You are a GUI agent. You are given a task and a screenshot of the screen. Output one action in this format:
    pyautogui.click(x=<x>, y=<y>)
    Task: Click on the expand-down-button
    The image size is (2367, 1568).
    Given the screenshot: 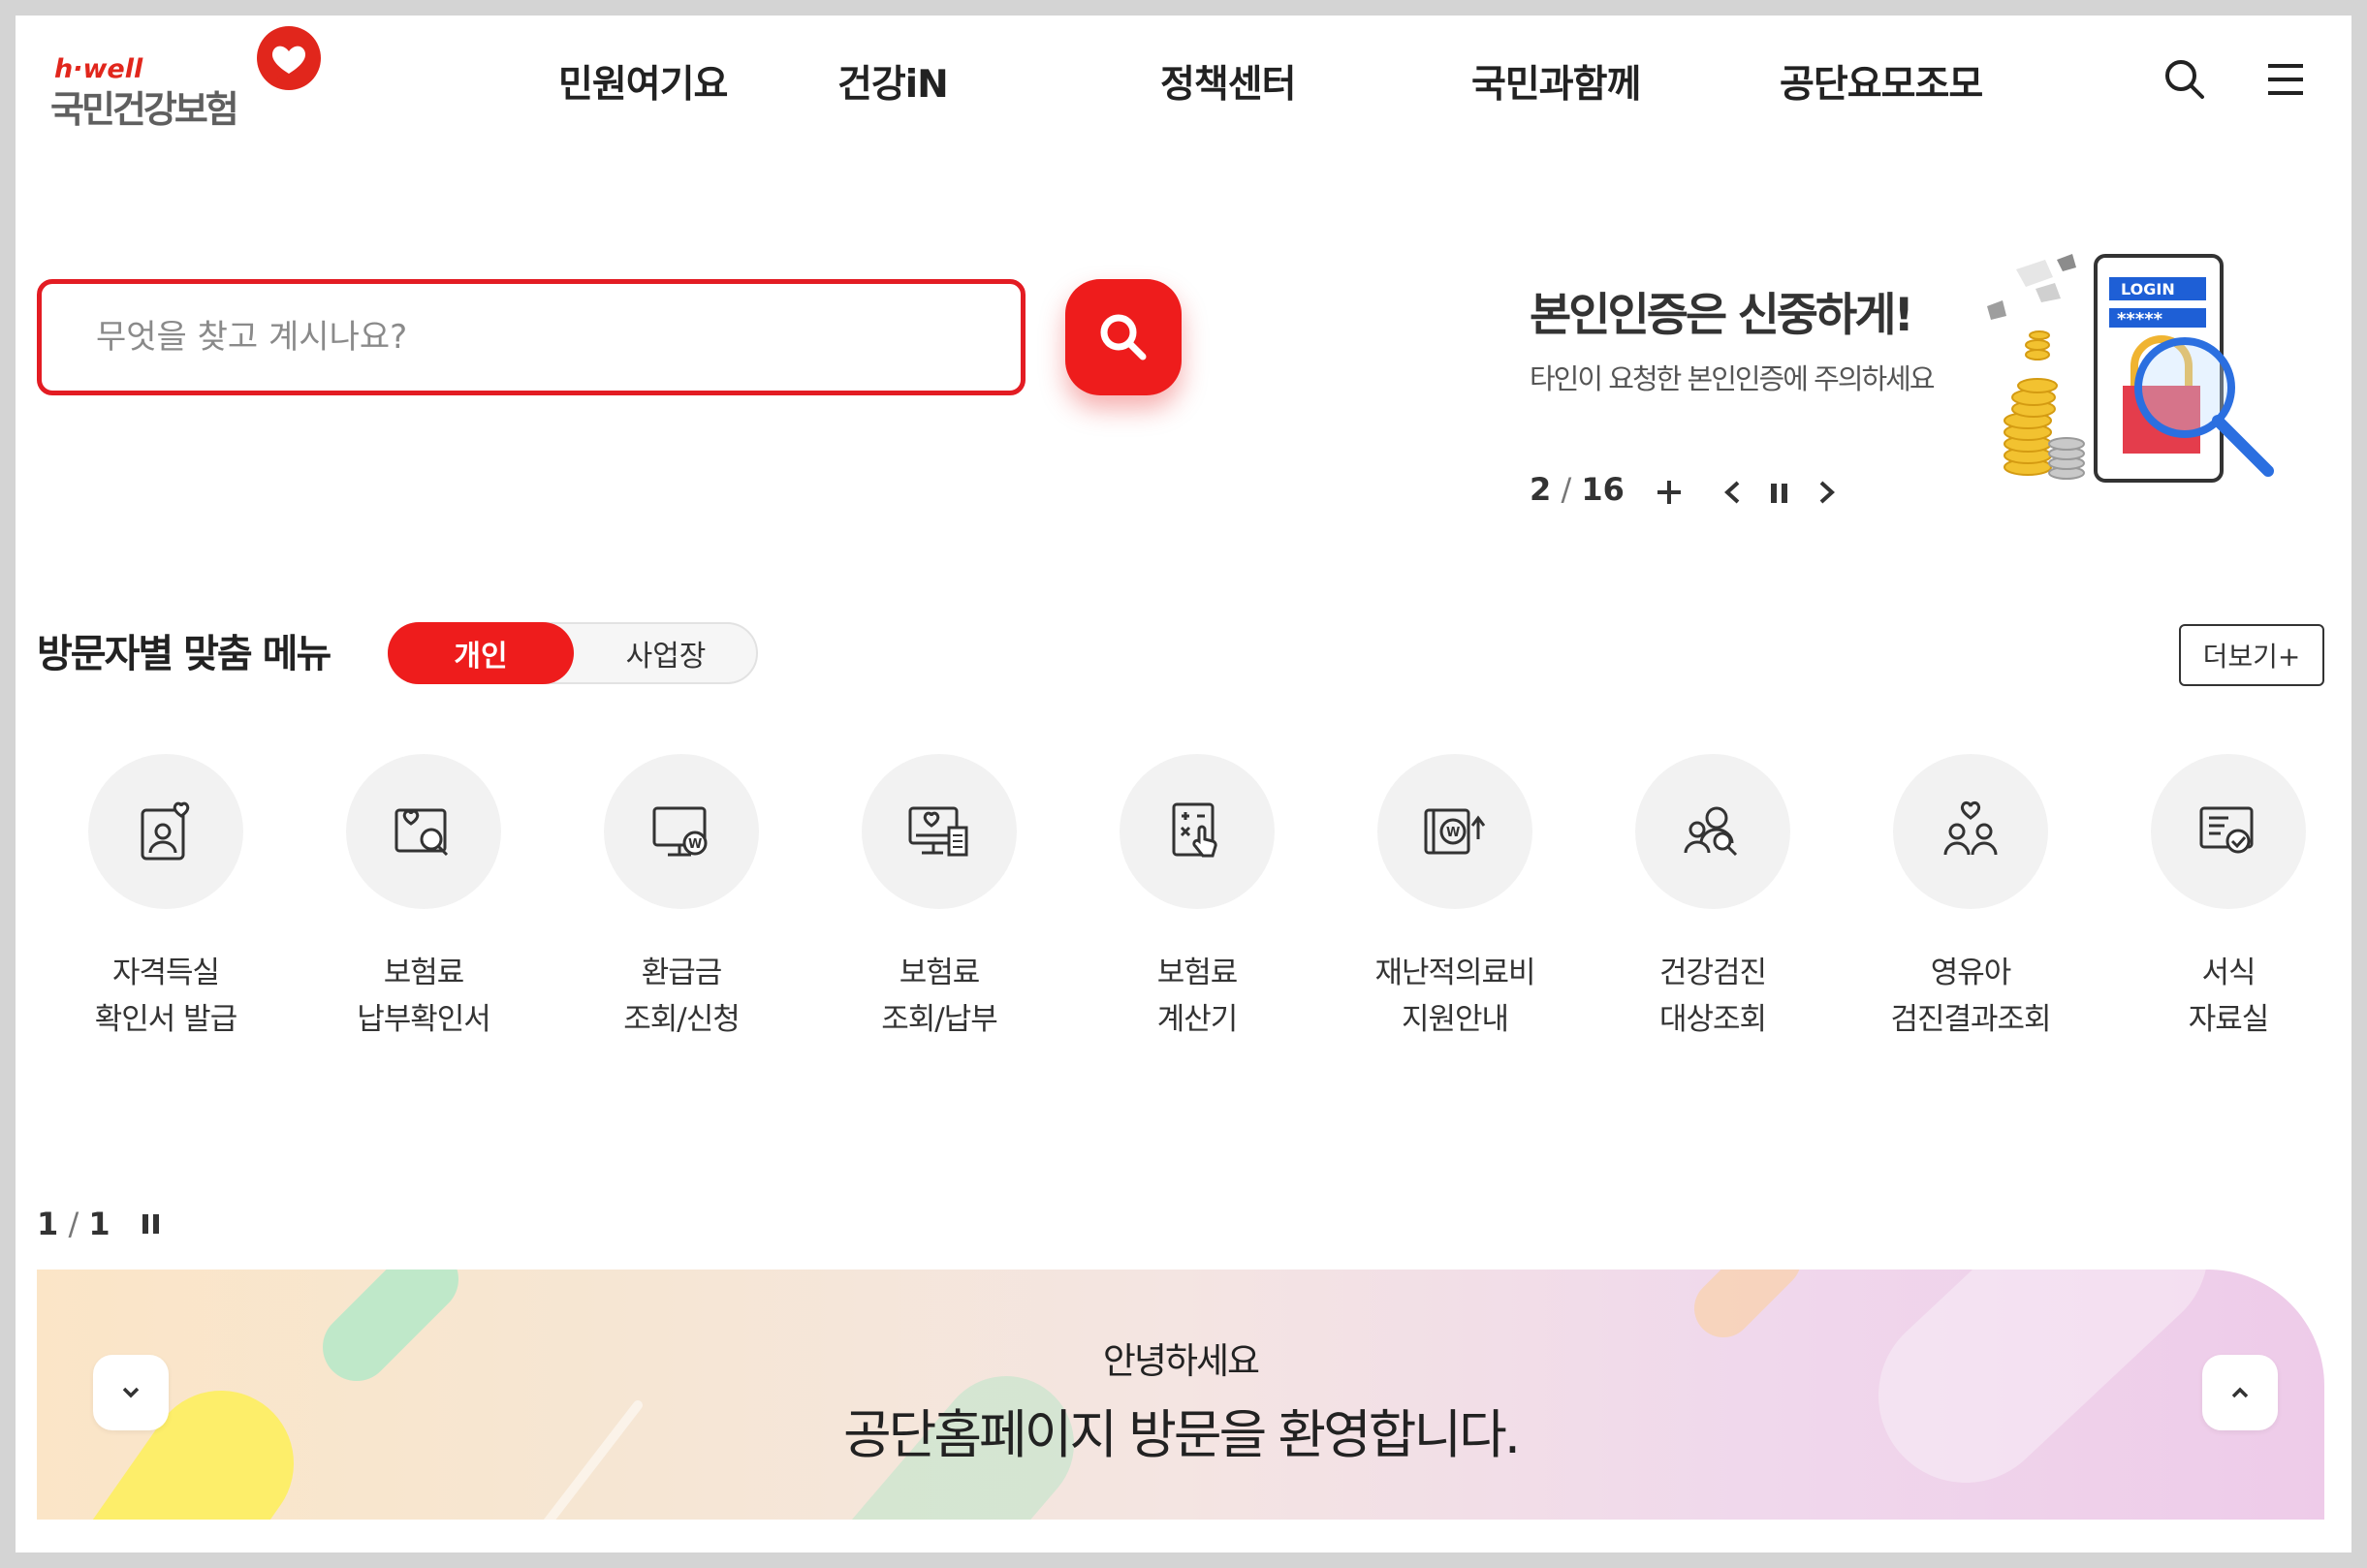 What is the action you would take?
    pyautogui.click(x=131, y=1393)
    